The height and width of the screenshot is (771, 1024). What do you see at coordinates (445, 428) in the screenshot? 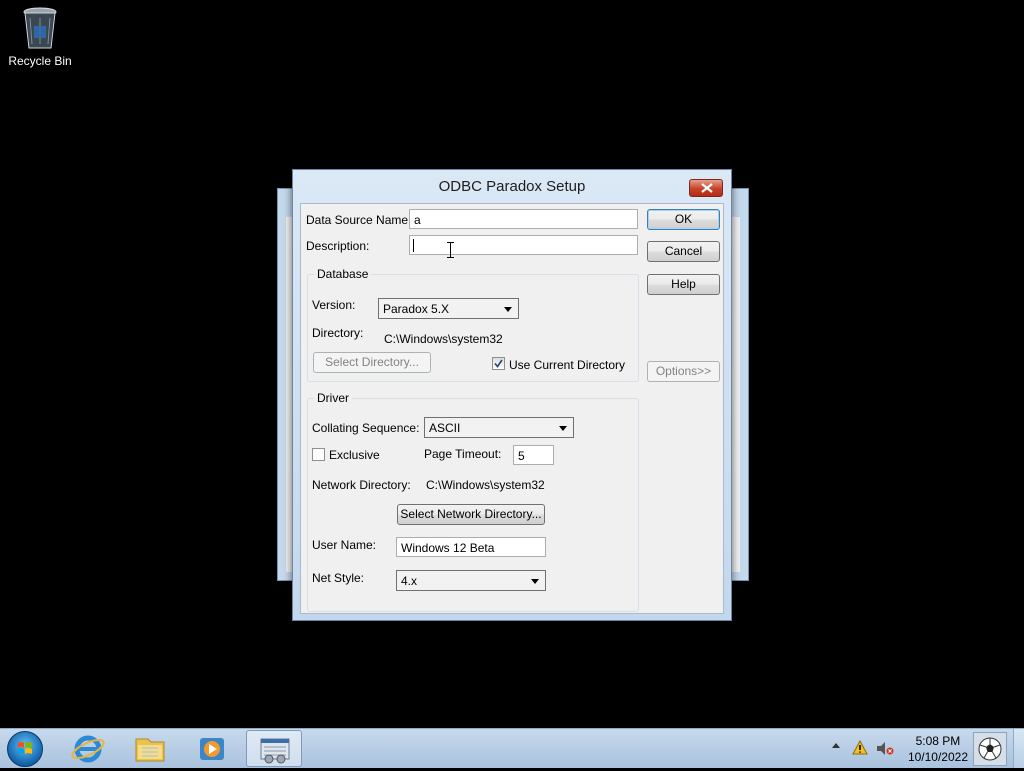
I see `collating-sequence-value: ASCII` at bounding box center [445, 428].